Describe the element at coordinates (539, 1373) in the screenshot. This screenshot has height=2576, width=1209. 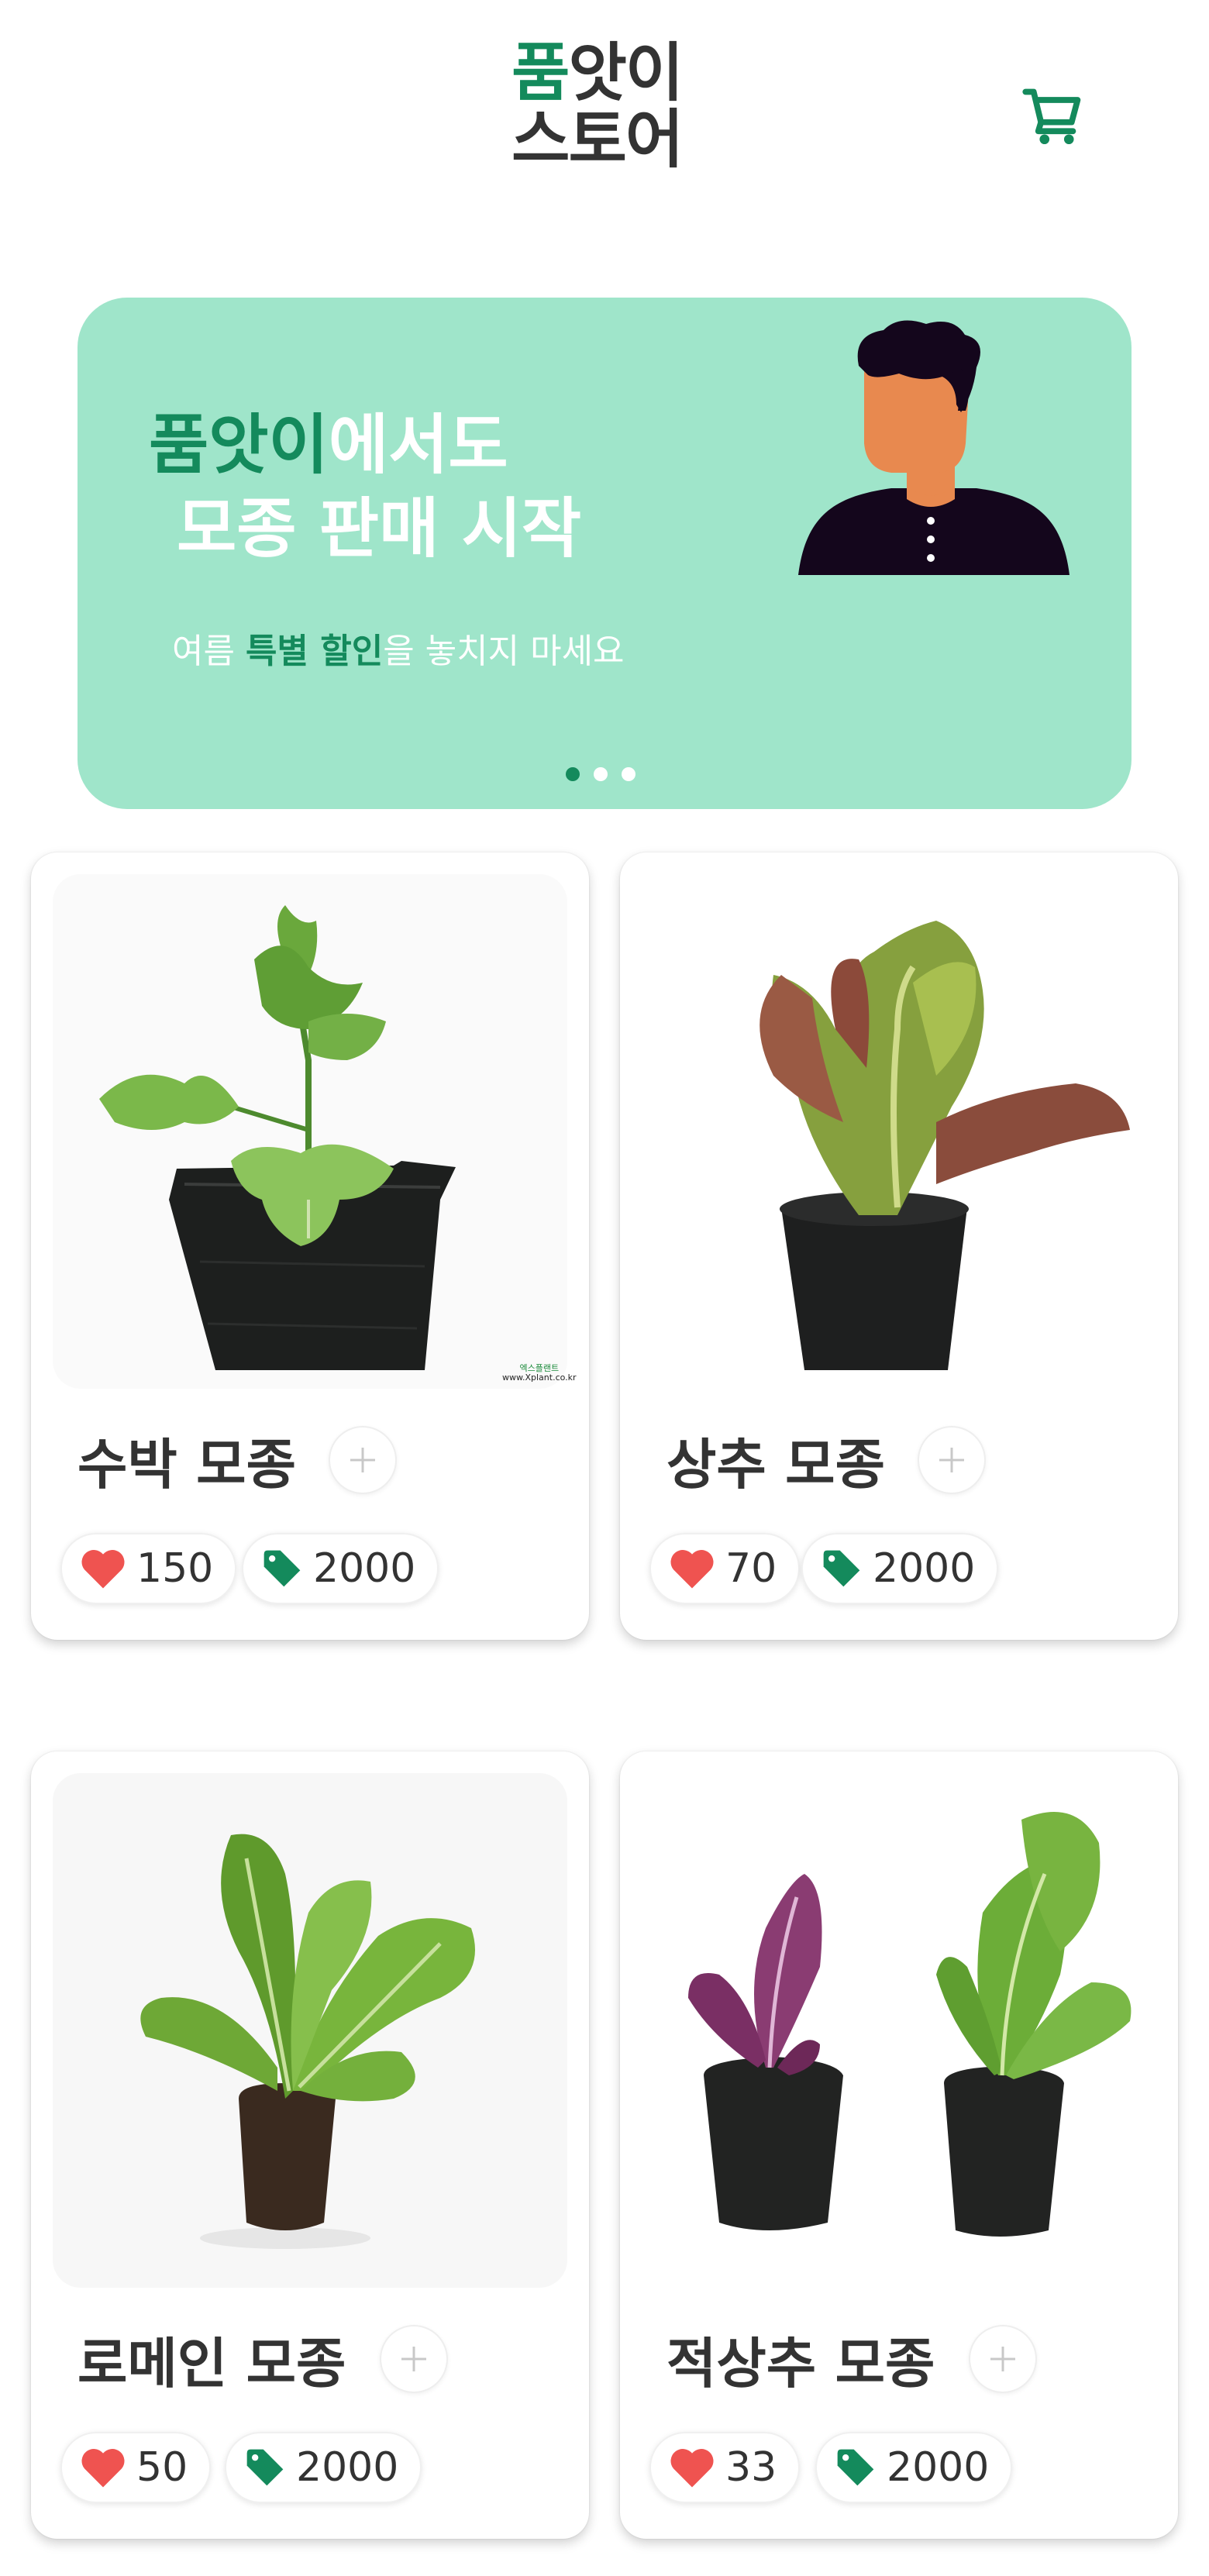
I see `image-watermark: 엑스플랜트 www.Xplant.co.kr` at that location.